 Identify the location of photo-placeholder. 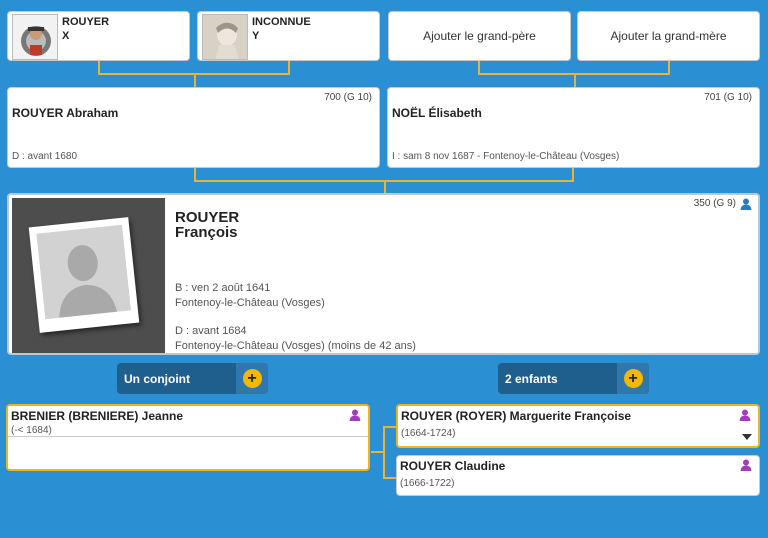
(84, 275).